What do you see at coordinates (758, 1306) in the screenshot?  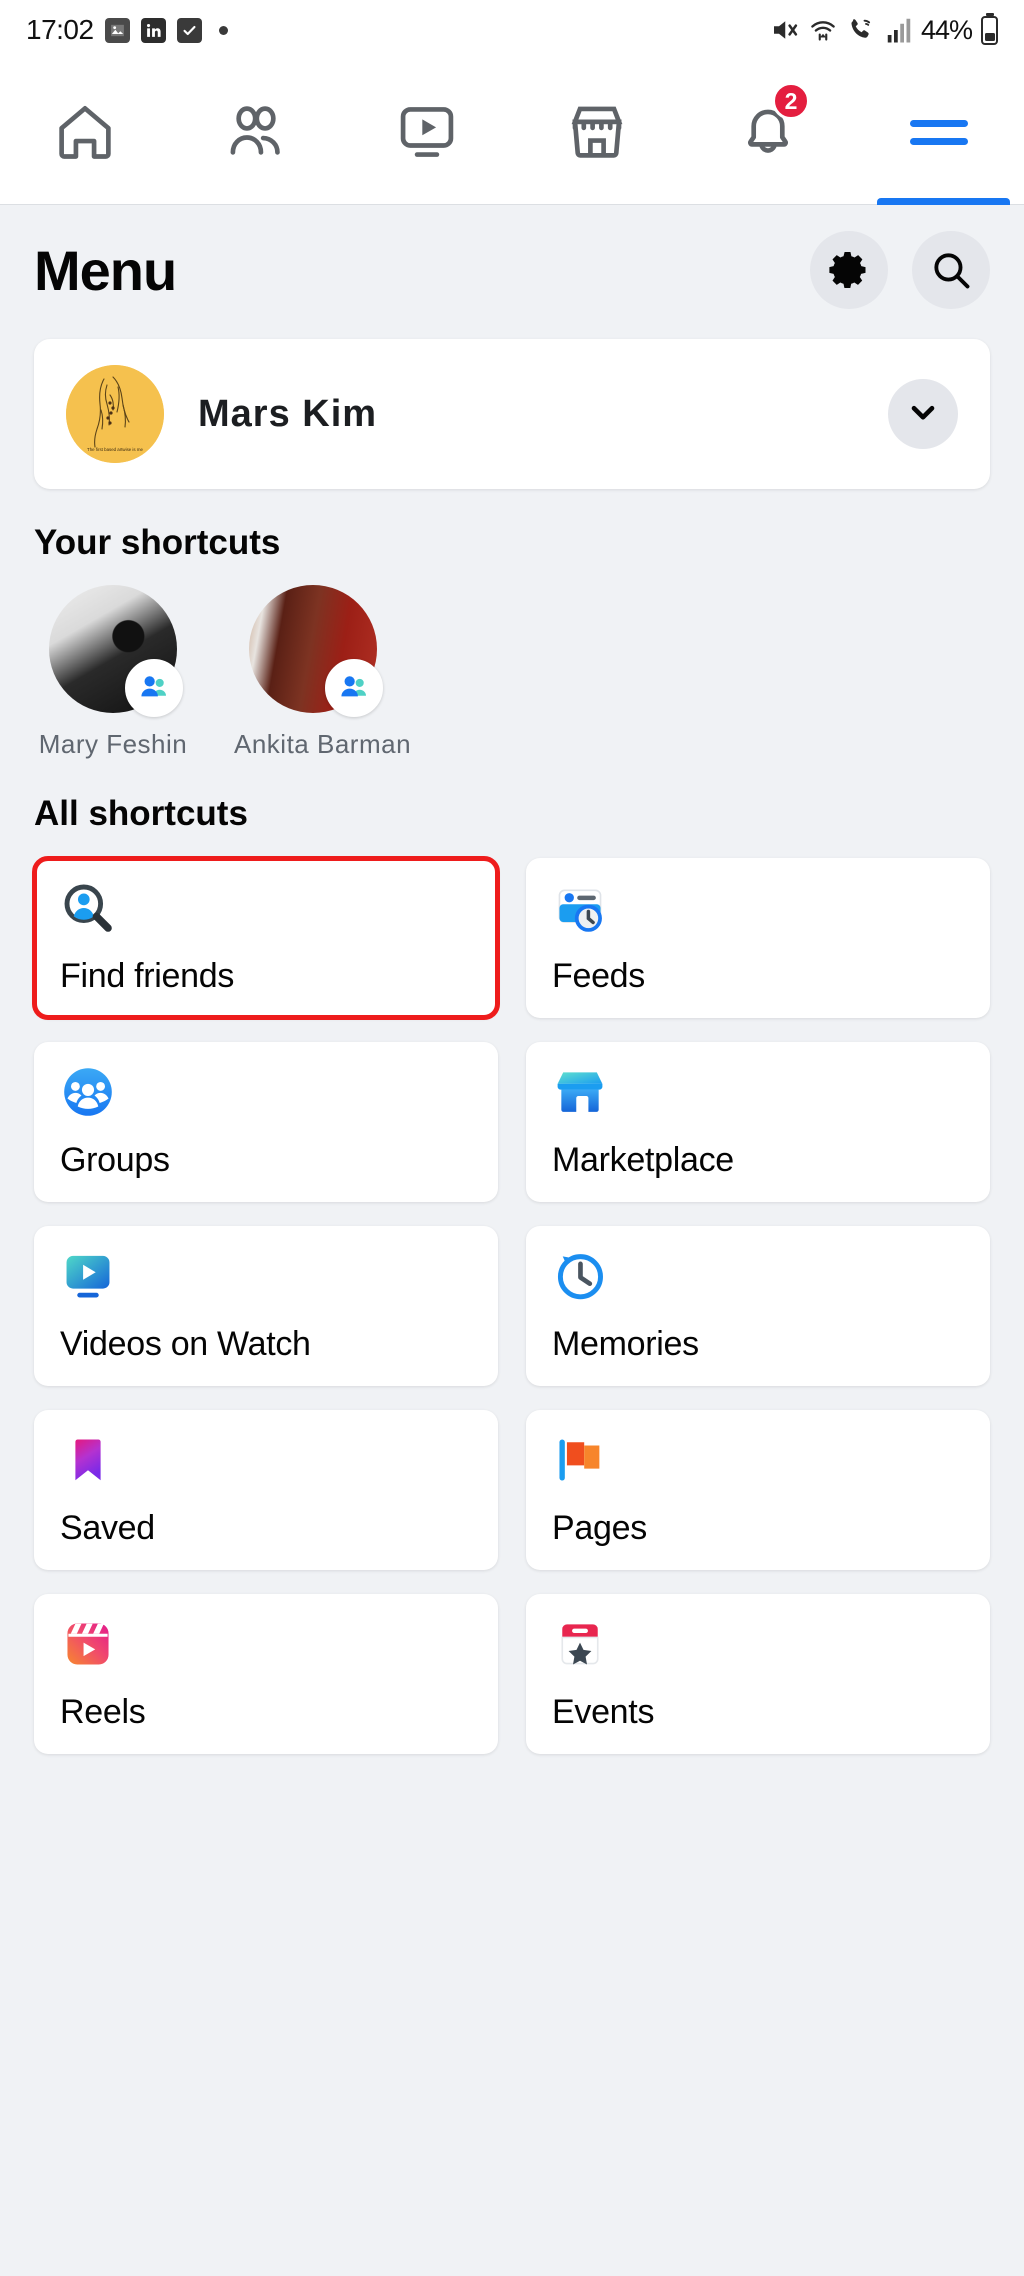 I see `tile-memories: Memories` at bounding box center [758, 1306].